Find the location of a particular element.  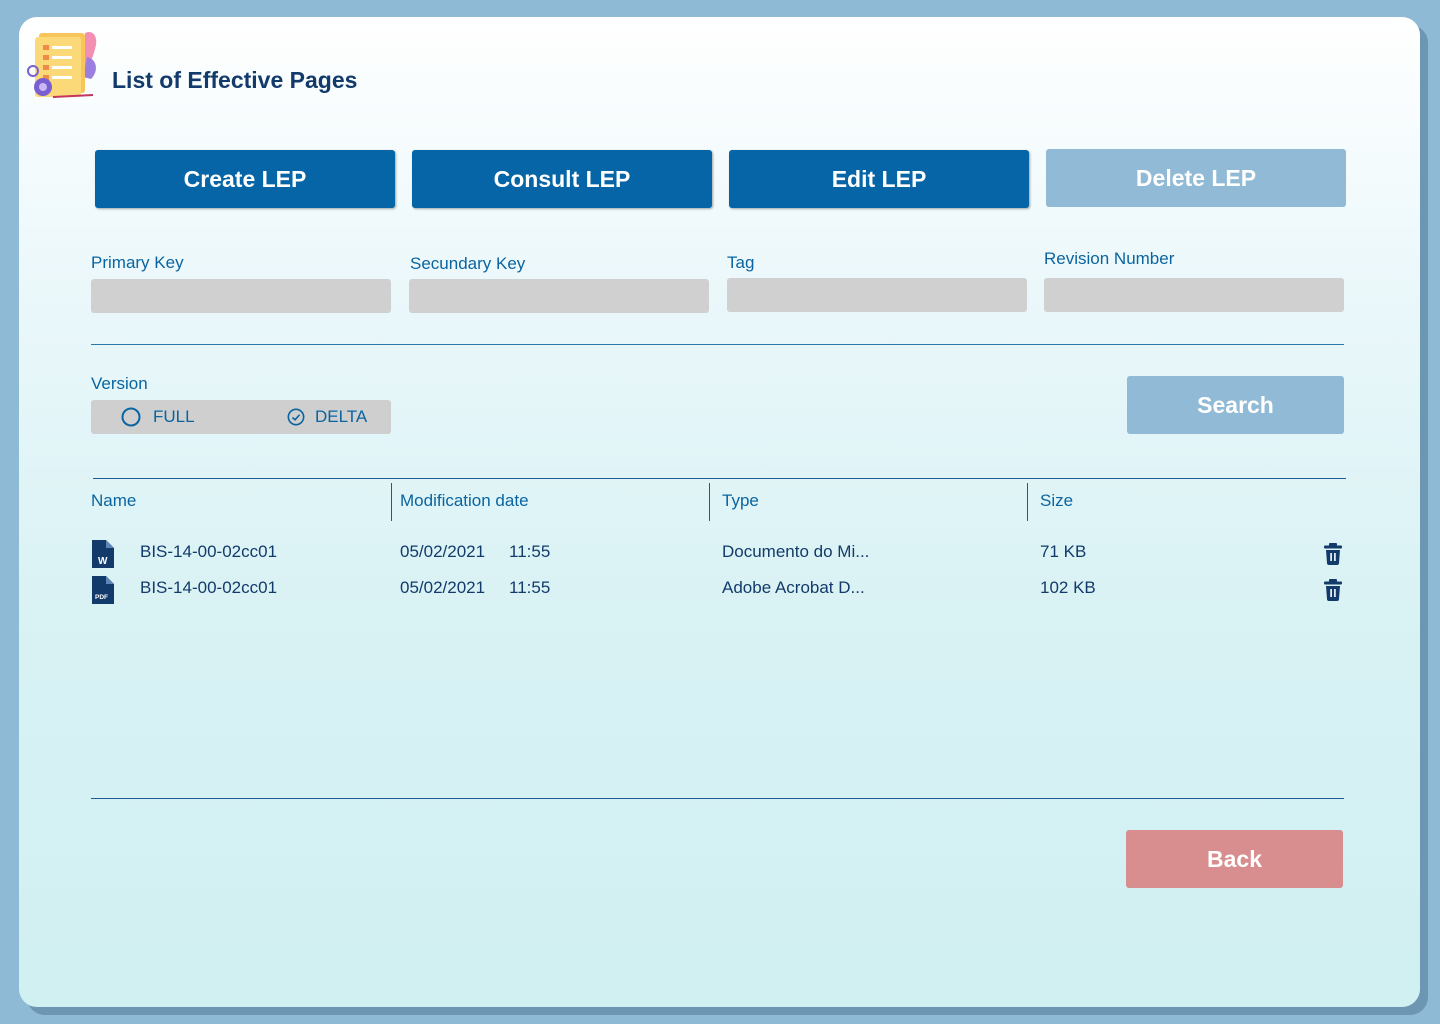

file-size: 102 KB is located at coordinates (1068, 587).